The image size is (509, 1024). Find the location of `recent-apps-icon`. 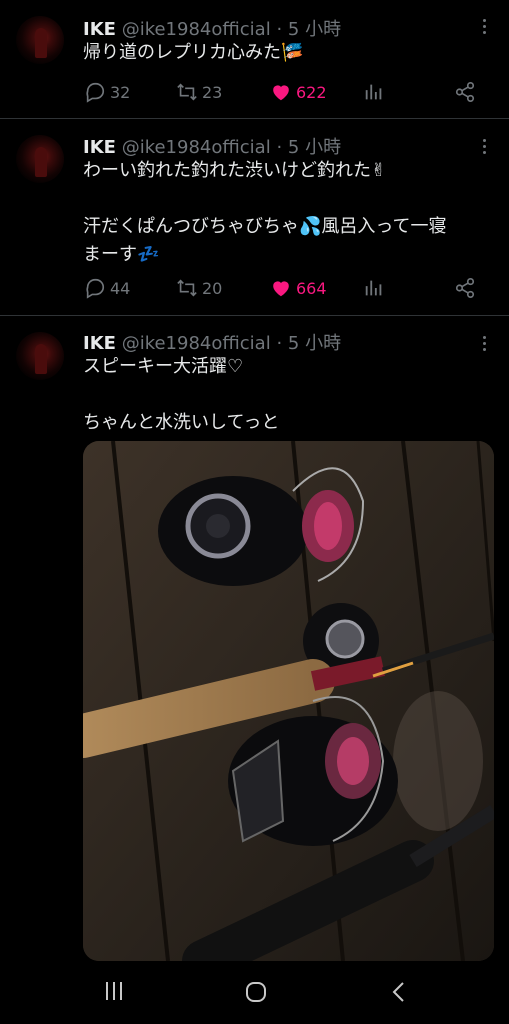

recent-apps-icon is located at coordinates (114, 991).